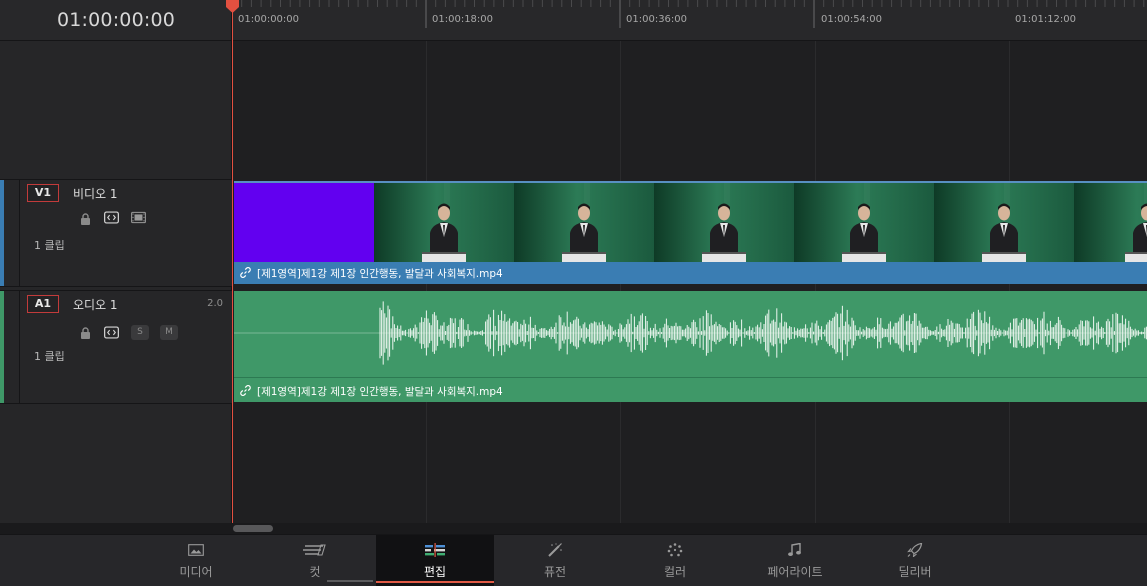 This screenshot has height=586, width=1147. I want to click on ruler-ticks, so click(688, 14).